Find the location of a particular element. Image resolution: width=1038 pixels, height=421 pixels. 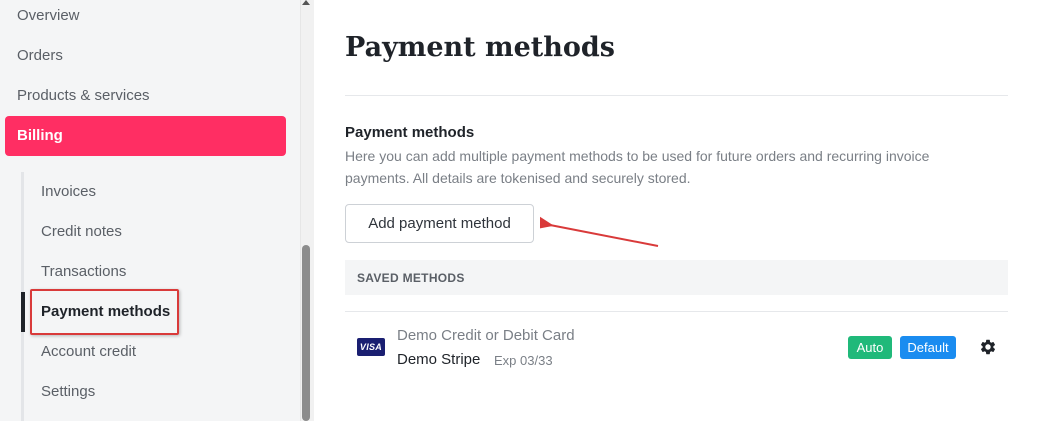

card-name: Demo Stripe is located at coordinates (439, 359).